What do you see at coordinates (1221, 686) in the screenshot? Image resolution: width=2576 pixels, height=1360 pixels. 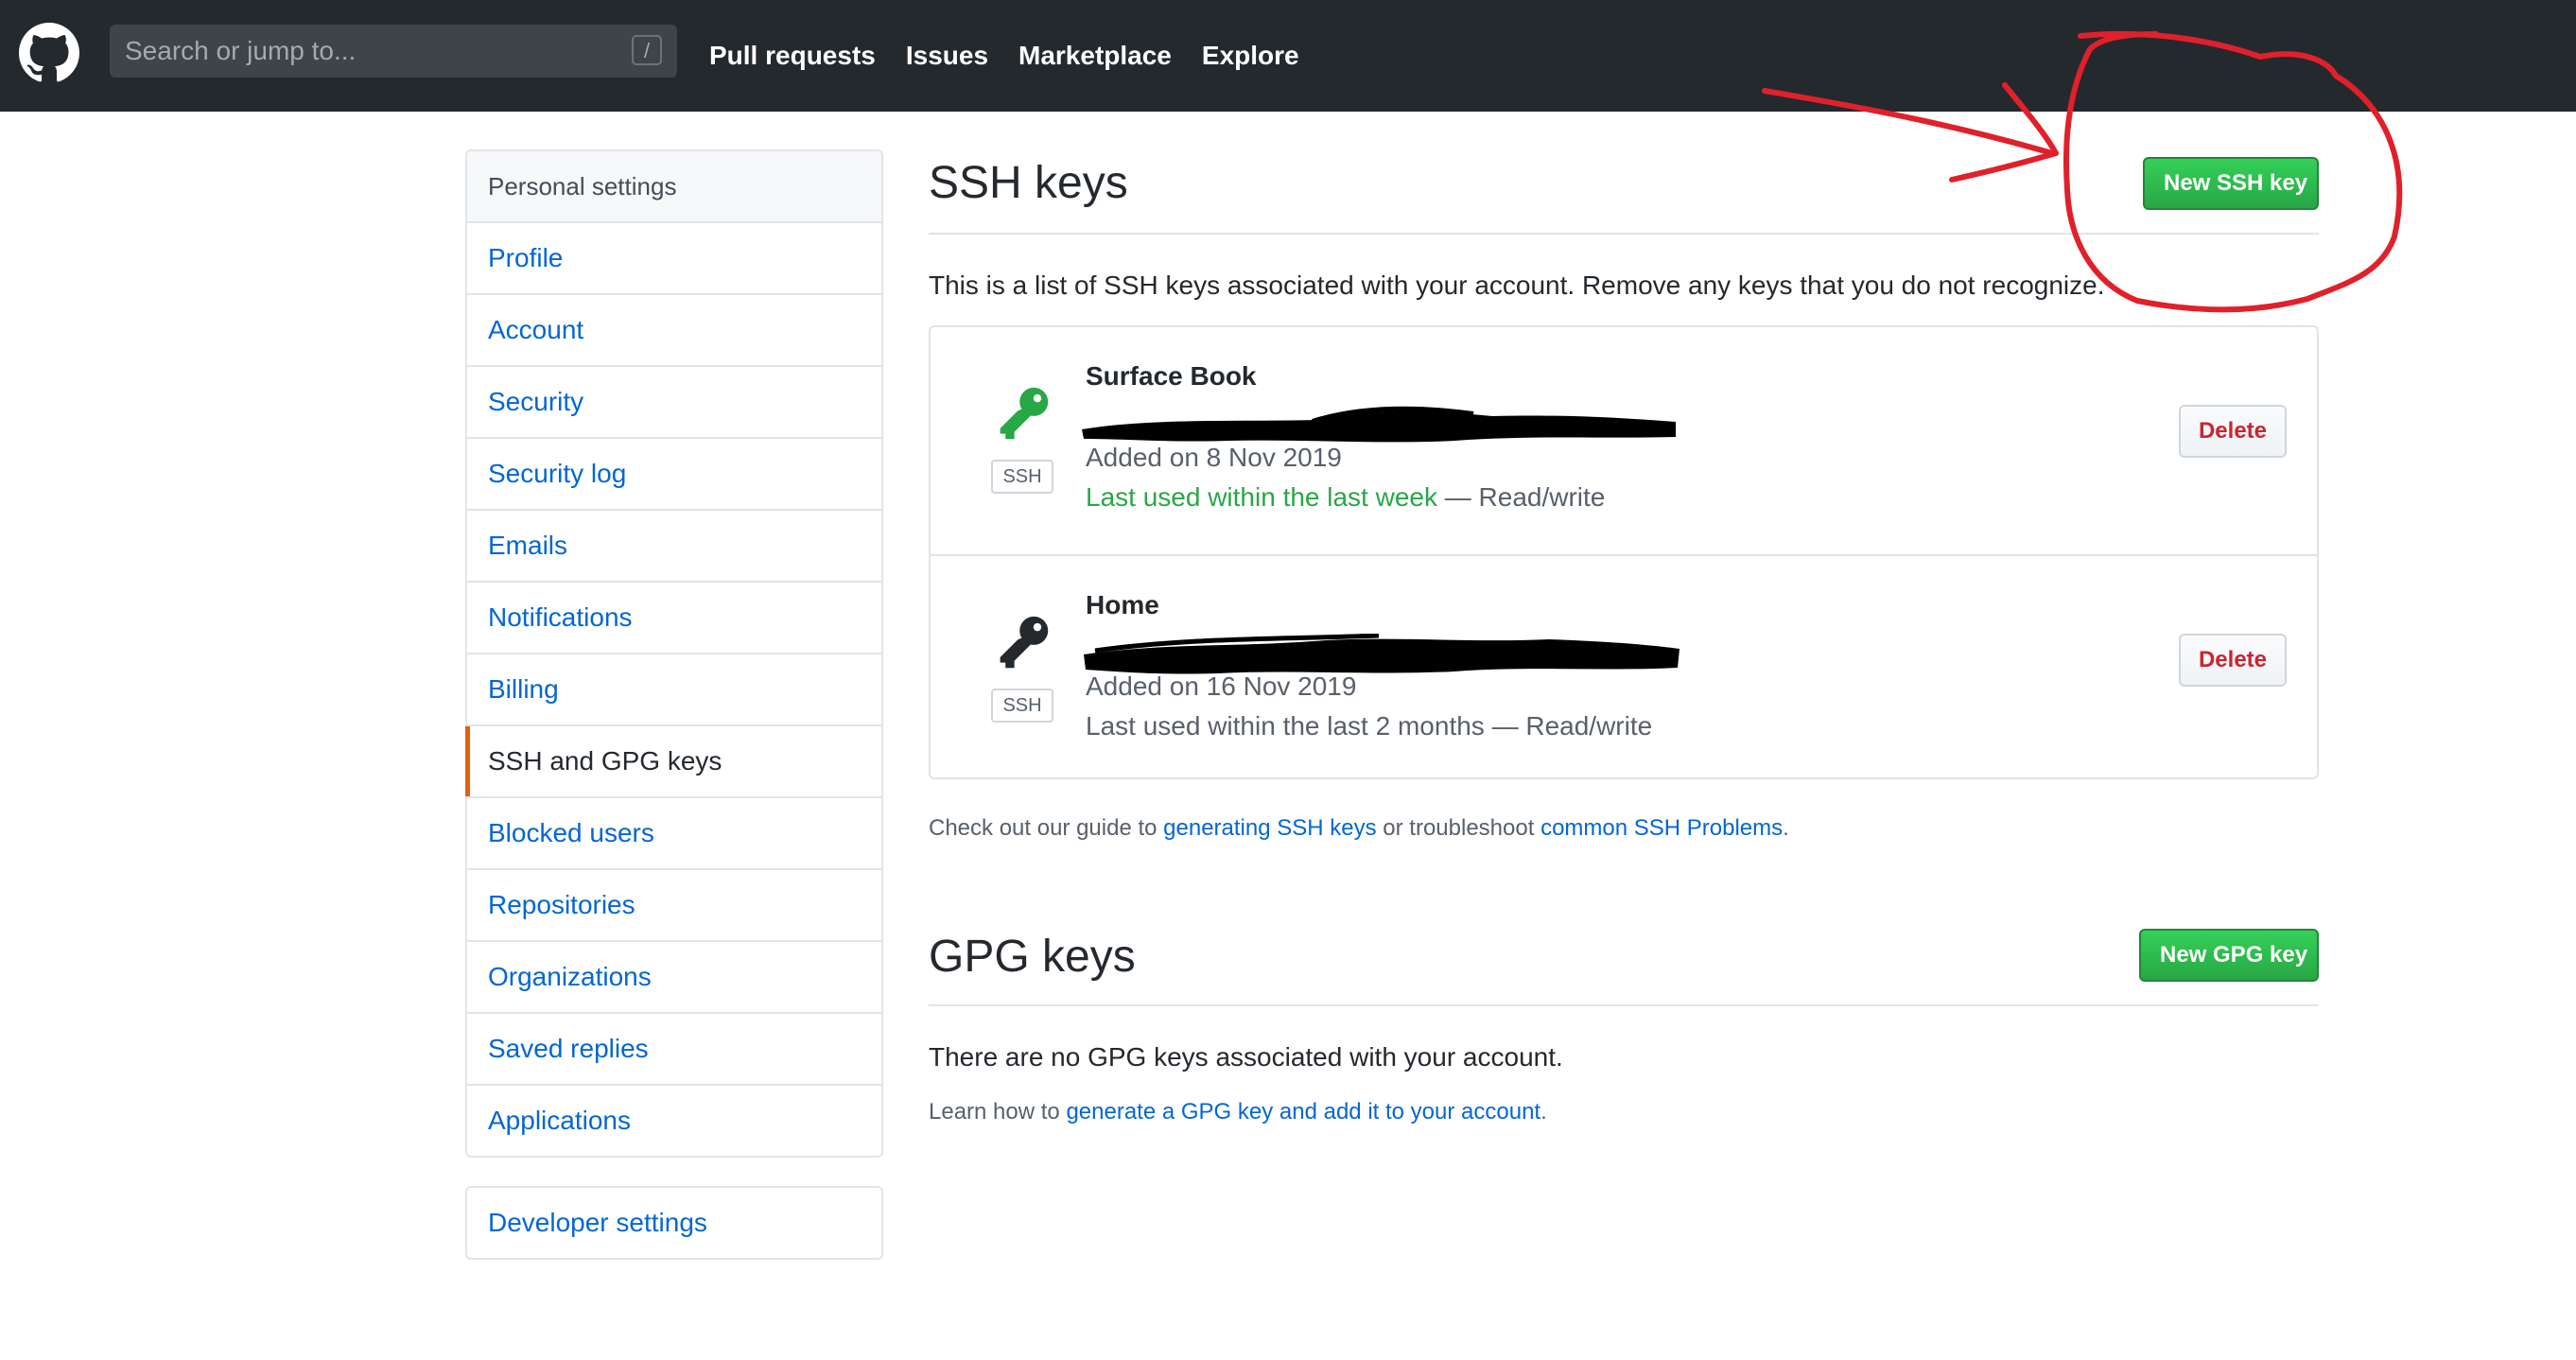 I see `ssh-key-added-date: Added on 16 Nov 2019` at bounding box center [1221, 686].